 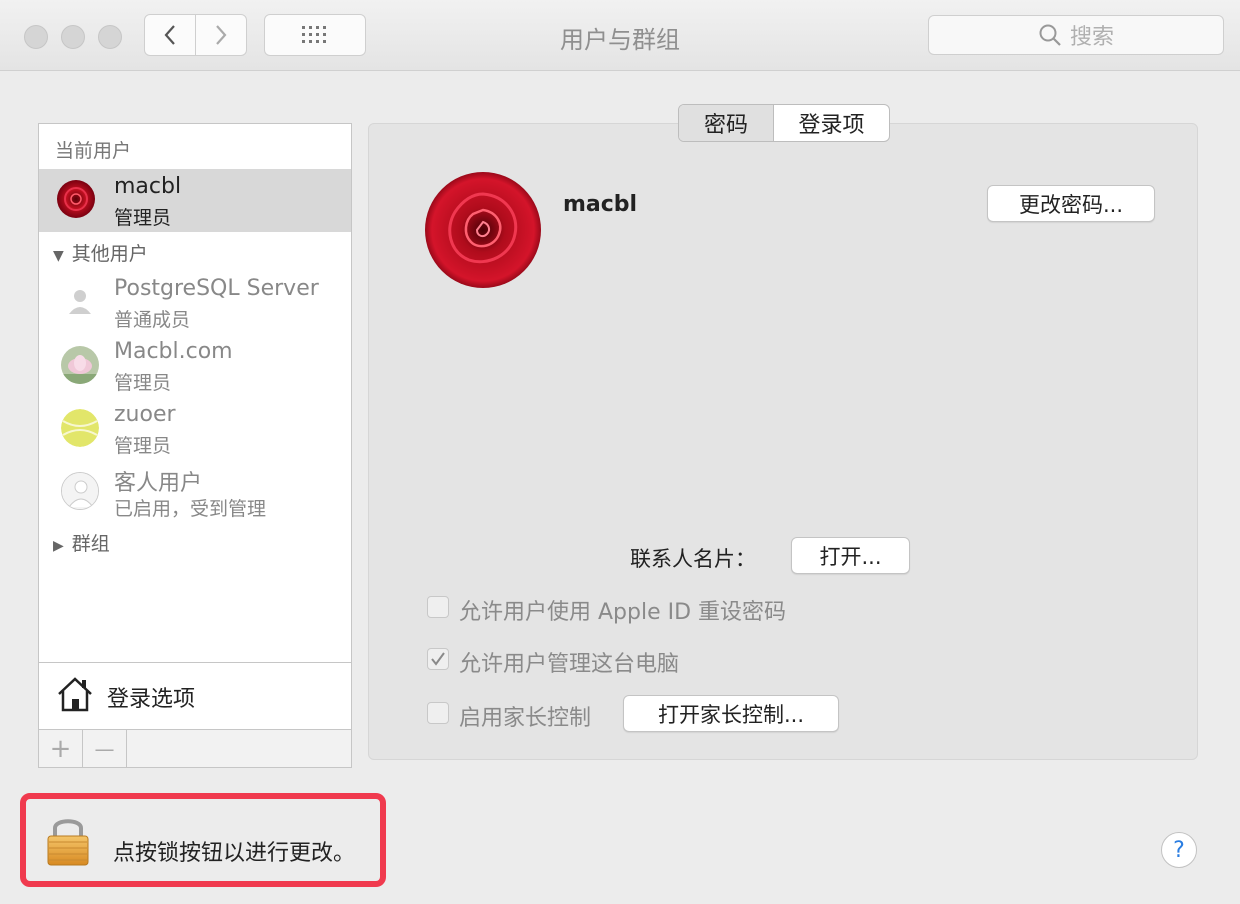 What do you see at coordinates (600, 204) in the screenshot?
I see `user-full-name: macbl` at bounding box center [600, 204].